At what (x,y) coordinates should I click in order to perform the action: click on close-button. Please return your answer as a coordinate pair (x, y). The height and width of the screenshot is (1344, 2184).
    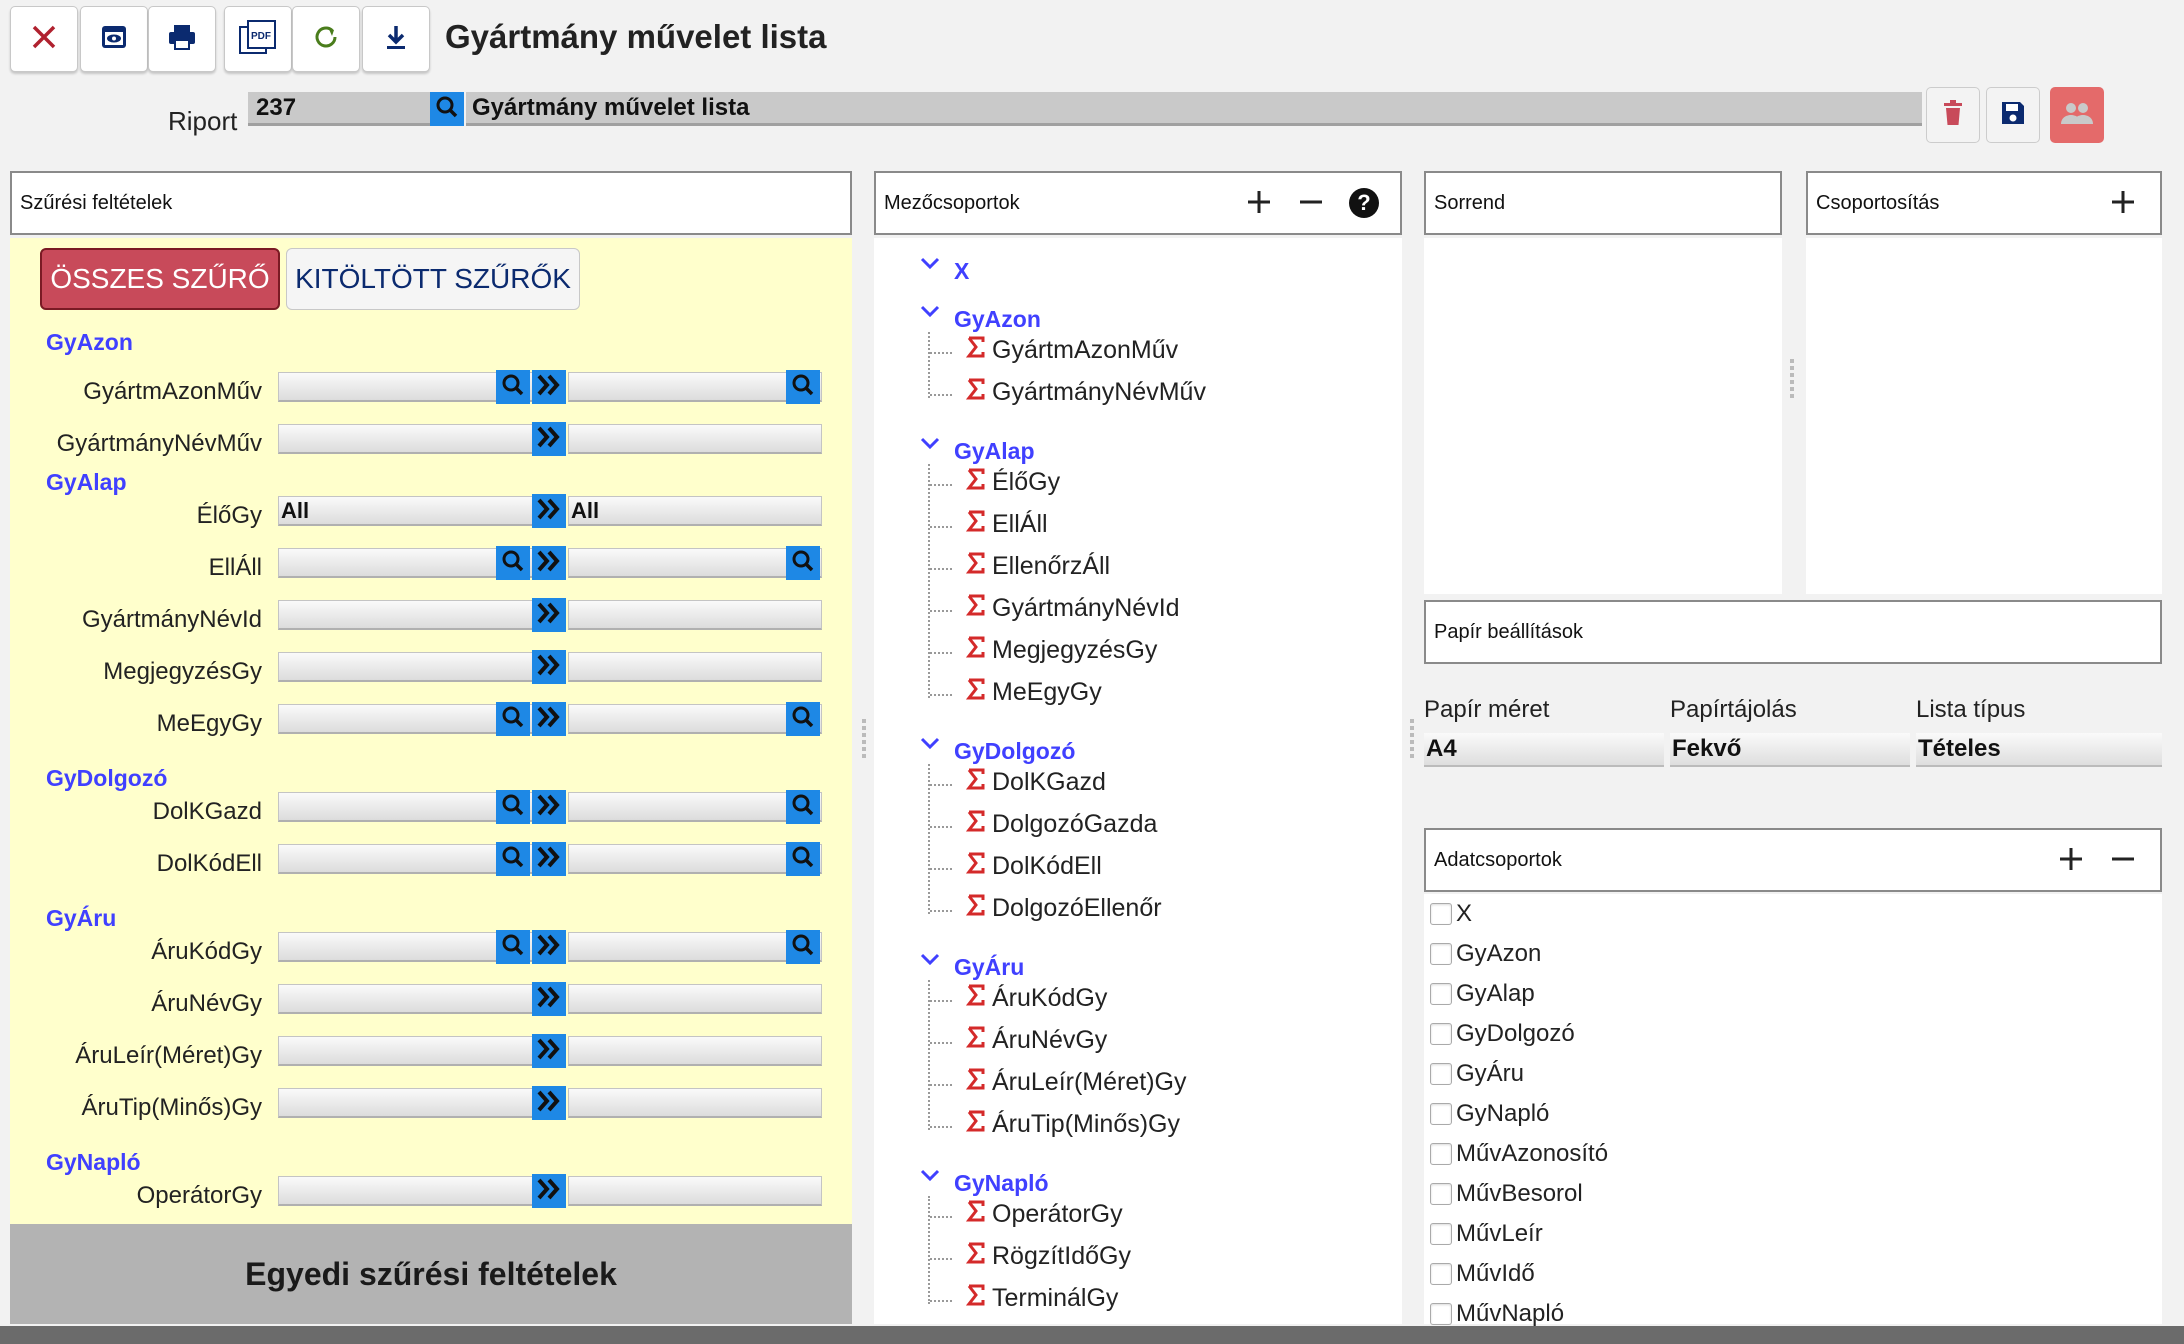
    Looking at the image, I should click on (44, 39).